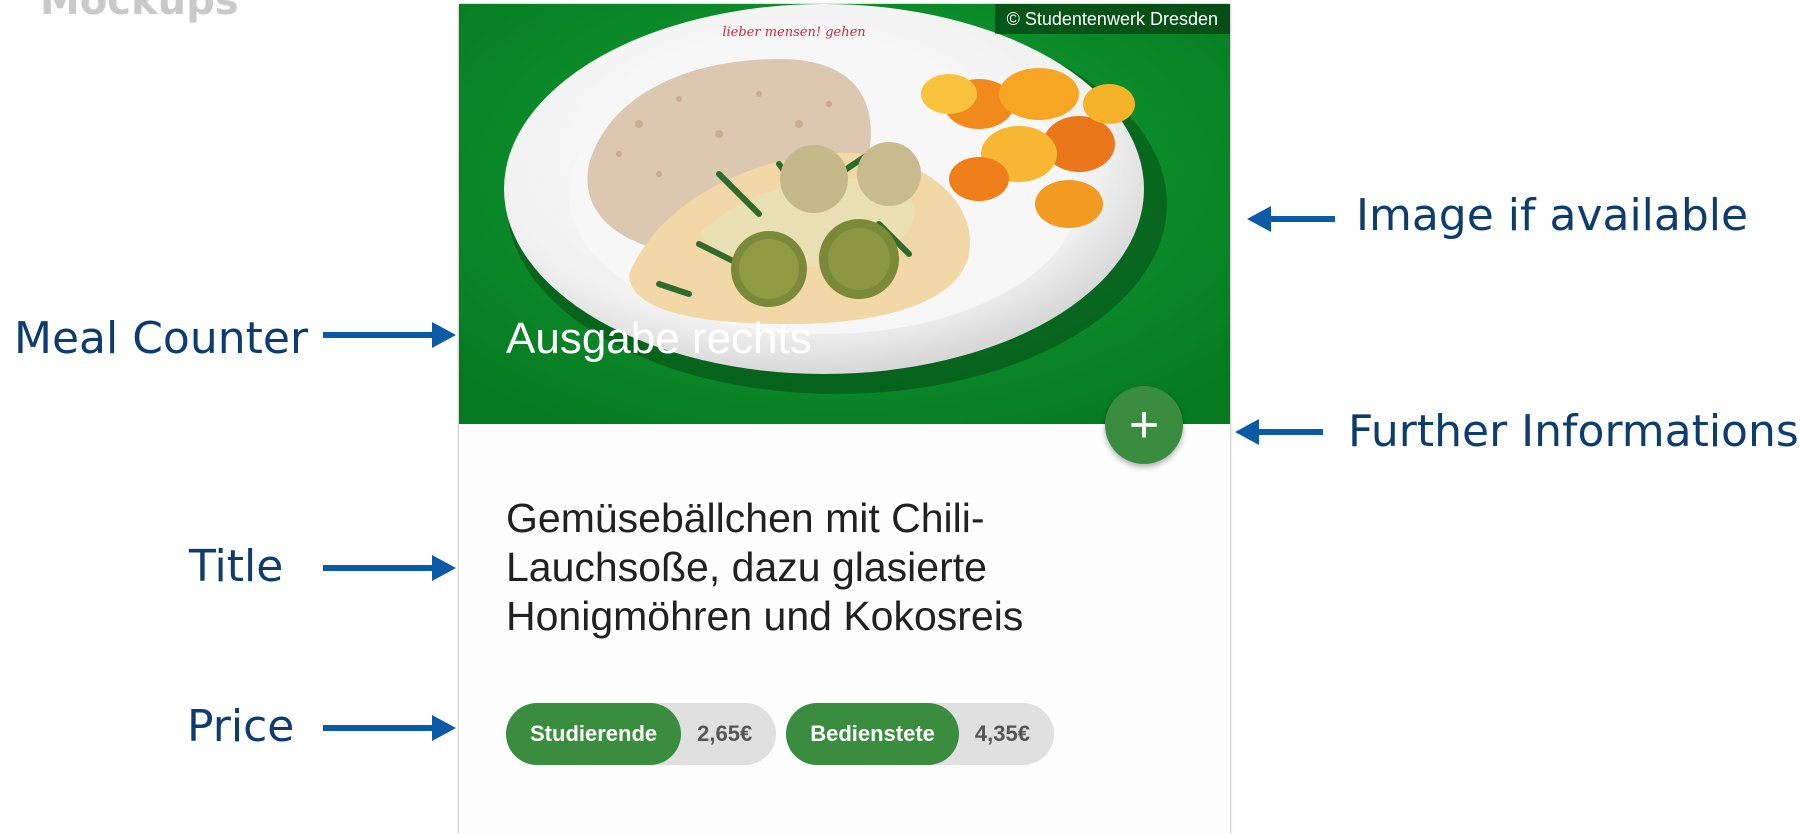  Describe the element at coordinates (745, 518) in the screenshot. I see `meal-title-line: Gemüsebällchen mit Chili-` at that location.